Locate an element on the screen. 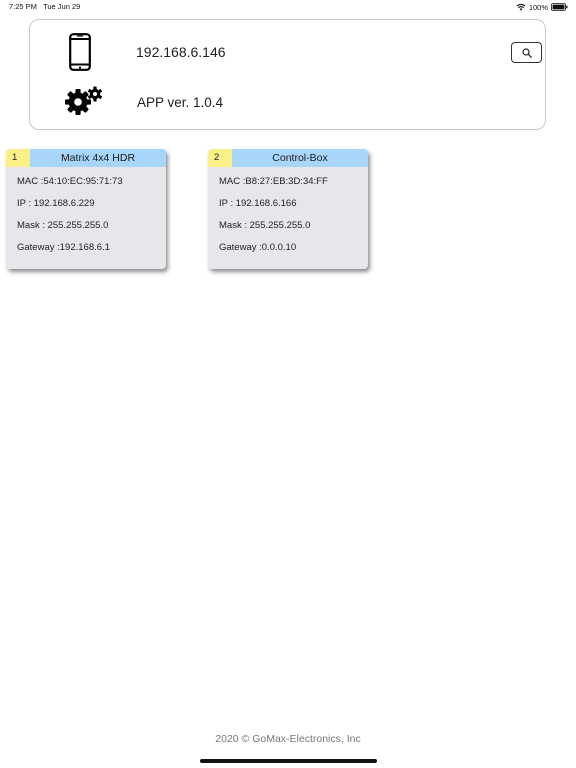 This screenshot has width=576, height=768. info-panel is located at coordinates (287, 74).